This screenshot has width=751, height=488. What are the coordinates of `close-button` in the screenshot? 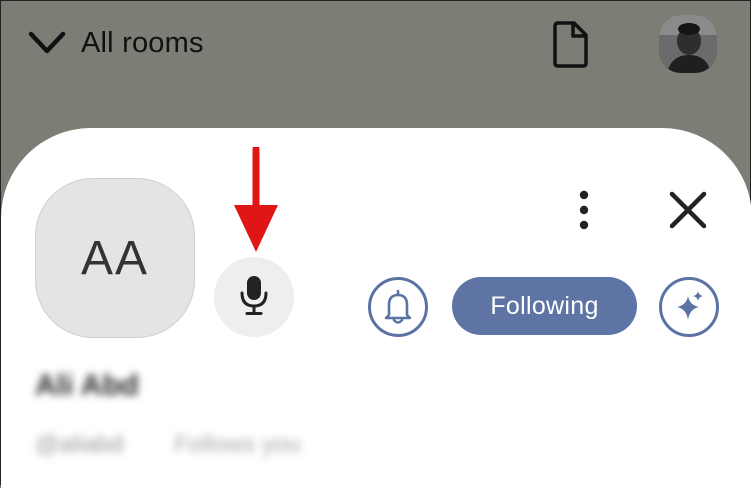 It's located at (688, 210).